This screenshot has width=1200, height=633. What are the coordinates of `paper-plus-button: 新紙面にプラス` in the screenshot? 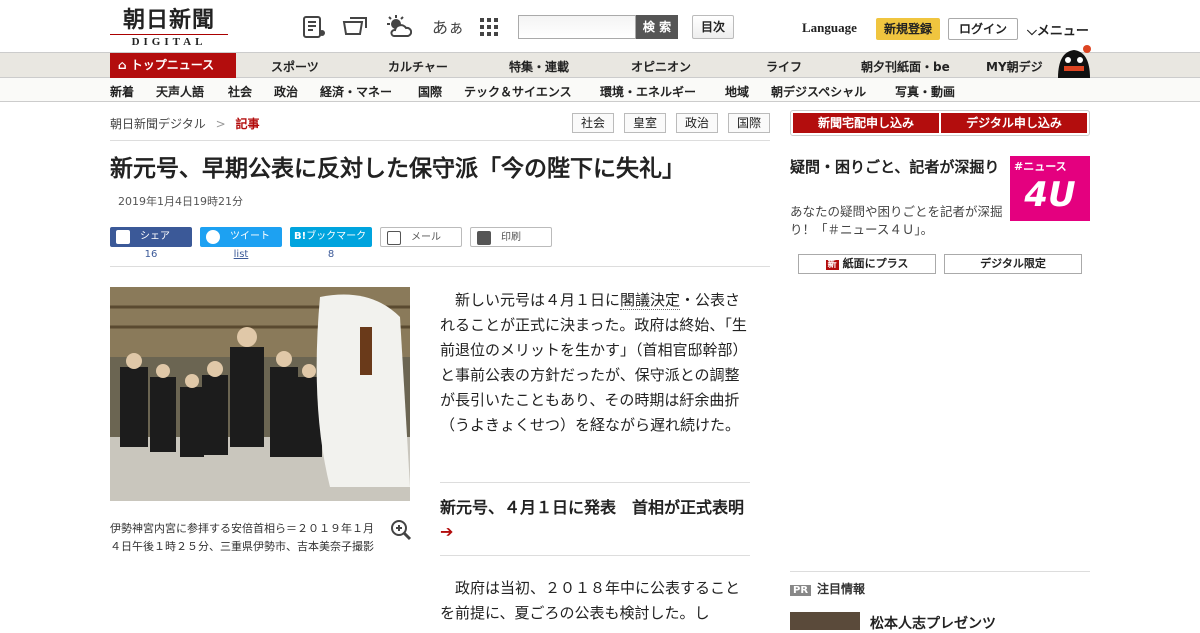 It's located at (867, 264).